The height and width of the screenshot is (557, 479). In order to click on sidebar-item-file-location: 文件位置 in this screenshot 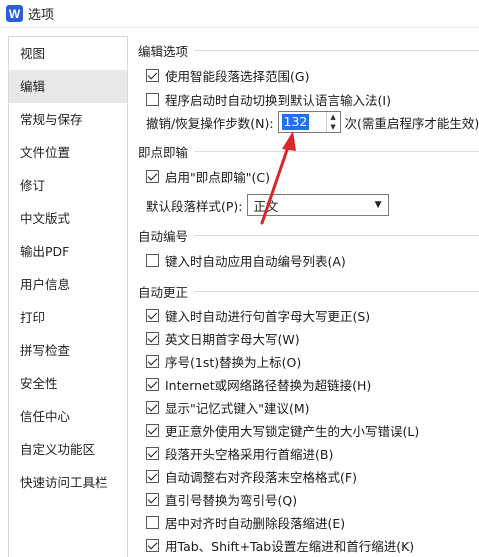, I will do `click(68, 152)`.